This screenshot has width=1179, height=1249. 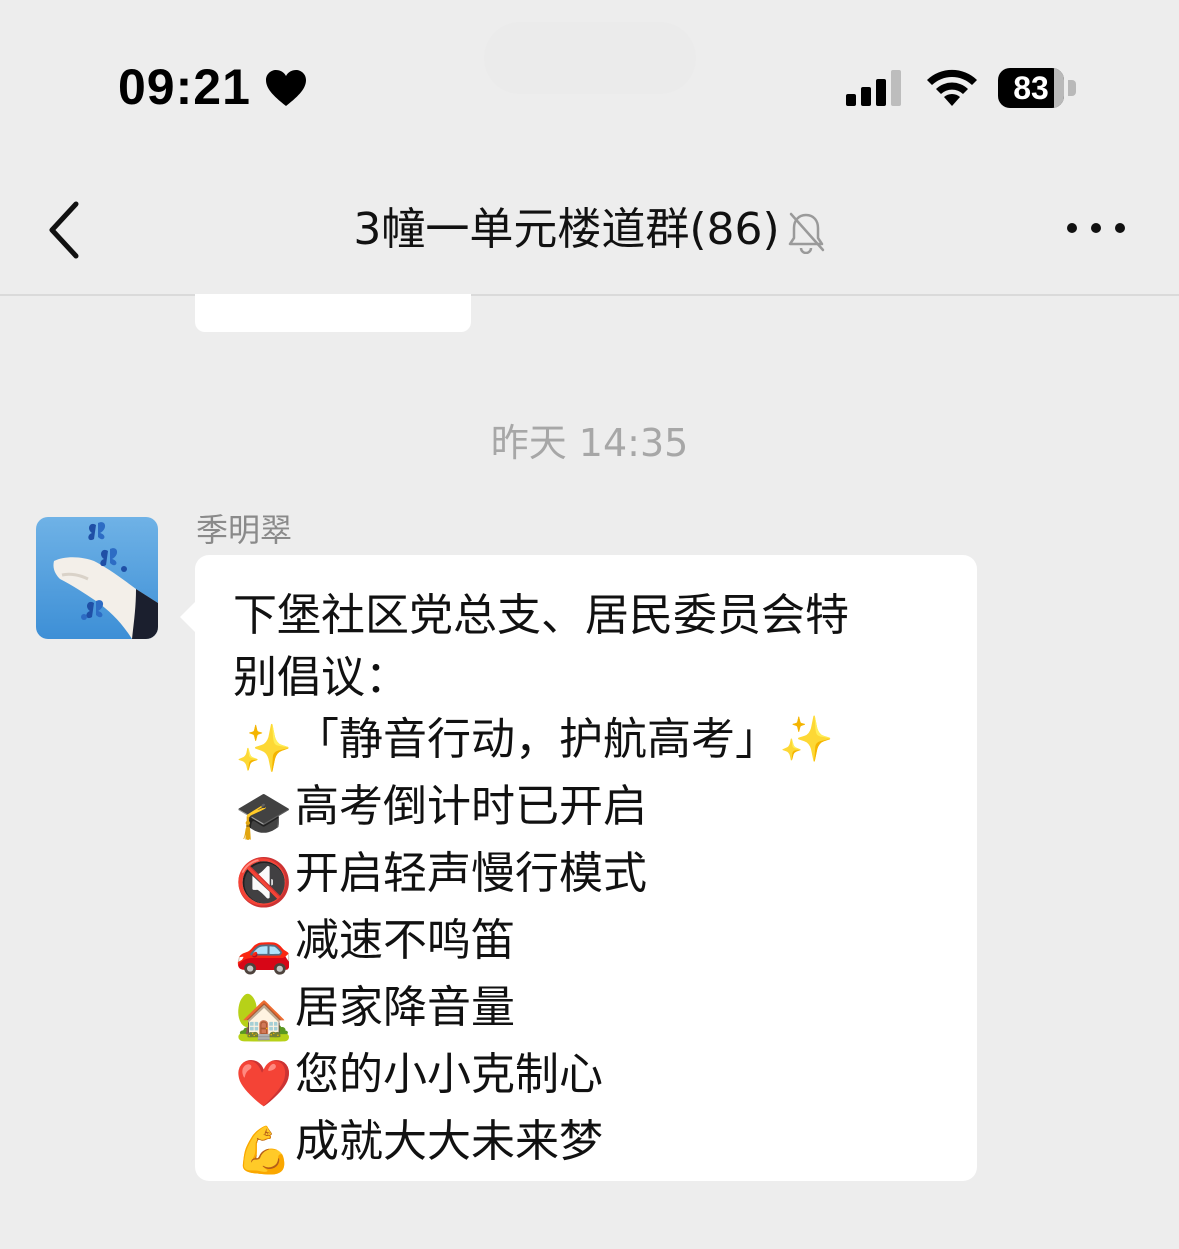 I want to click on message-line: 🔇开启轻声慢行模式, so click(x=593, y=876).